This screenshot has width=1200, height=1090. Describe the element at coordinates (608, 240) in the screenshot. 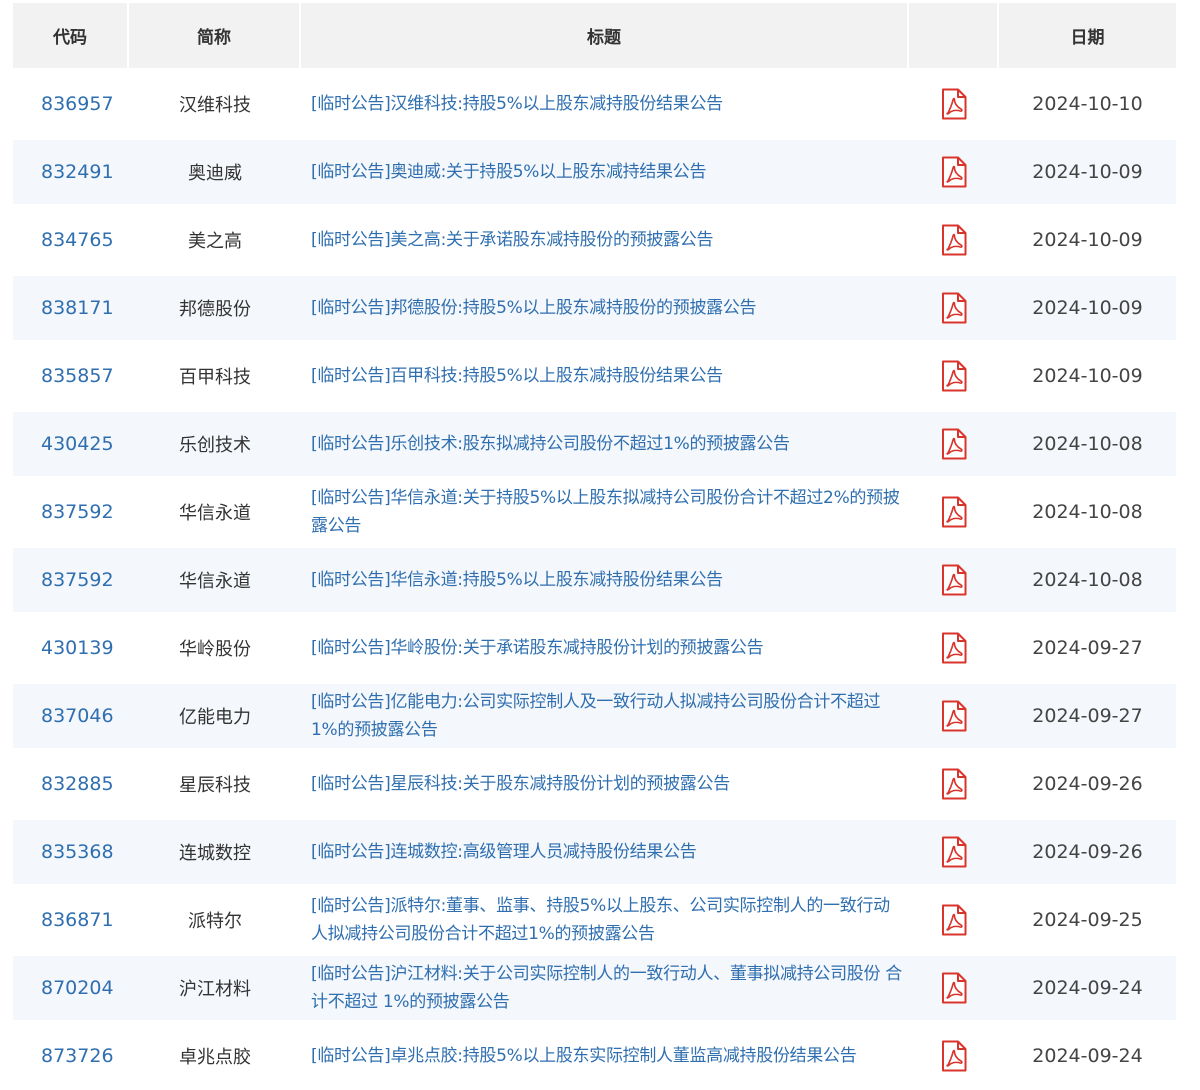

I see `announcement-title-link: [临时公告]美之高:关于承诺股东减持股份的预披露公告` at that location.